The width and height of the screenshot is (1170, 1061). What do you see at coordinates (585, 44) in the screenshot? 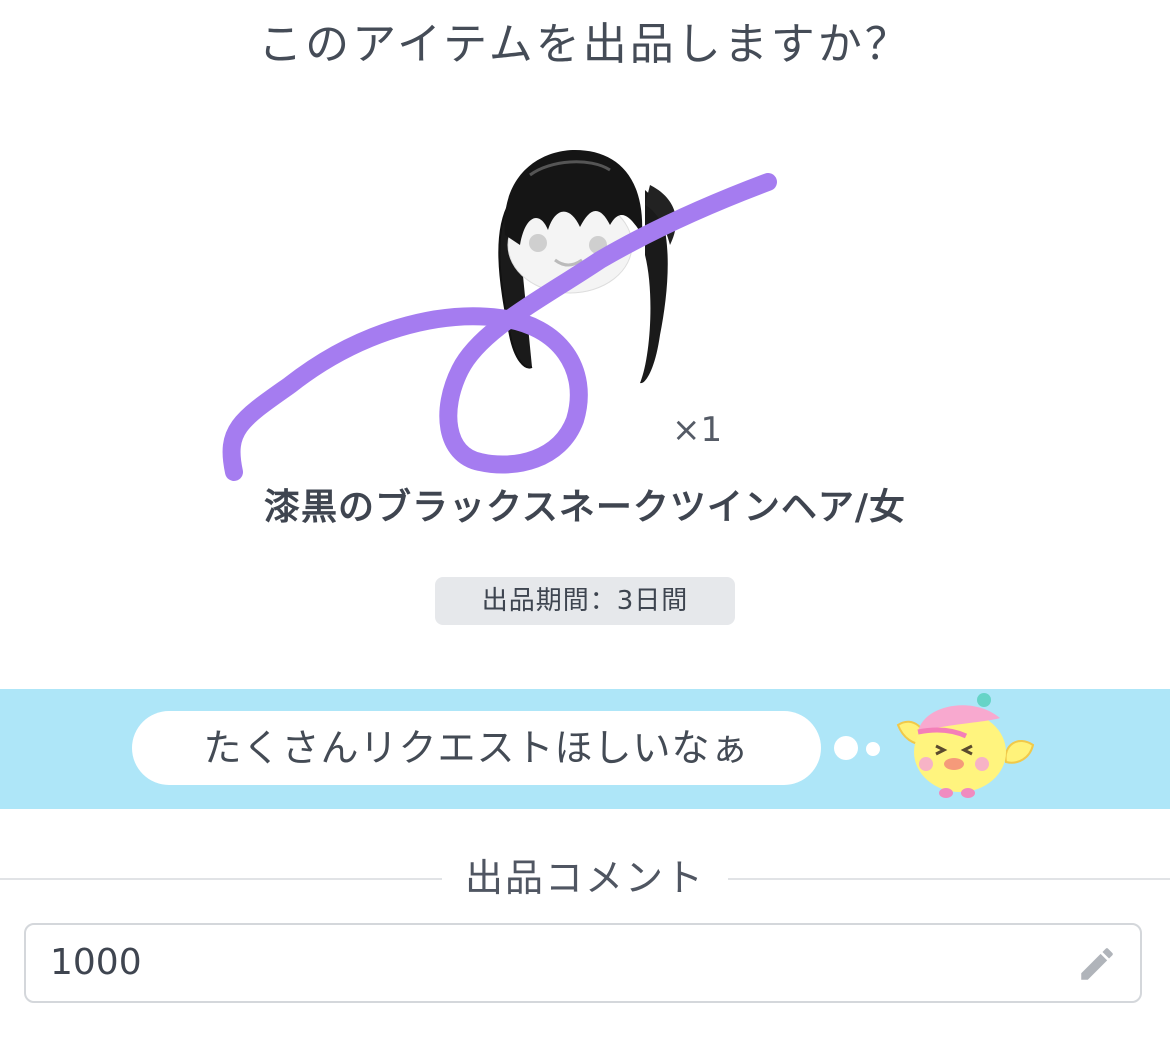
I see `dialog-title: このアイテムを出品しますか？` at bounding box center [585, 44].